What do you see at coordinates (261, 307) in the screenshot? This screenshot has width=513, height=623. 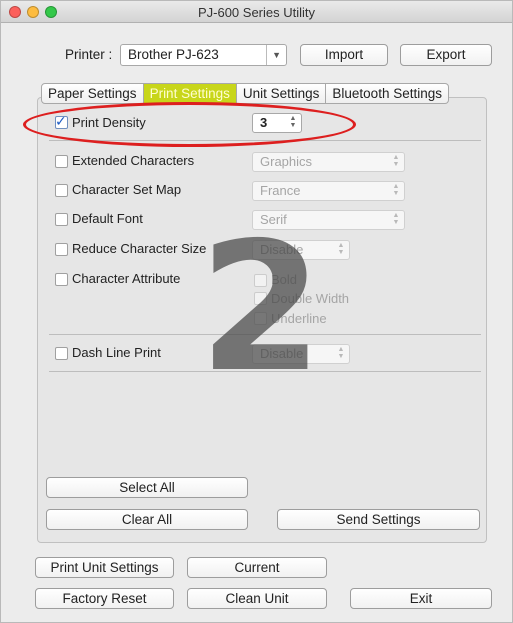 I see `step-number: 2` at bounding box center [261, 307].